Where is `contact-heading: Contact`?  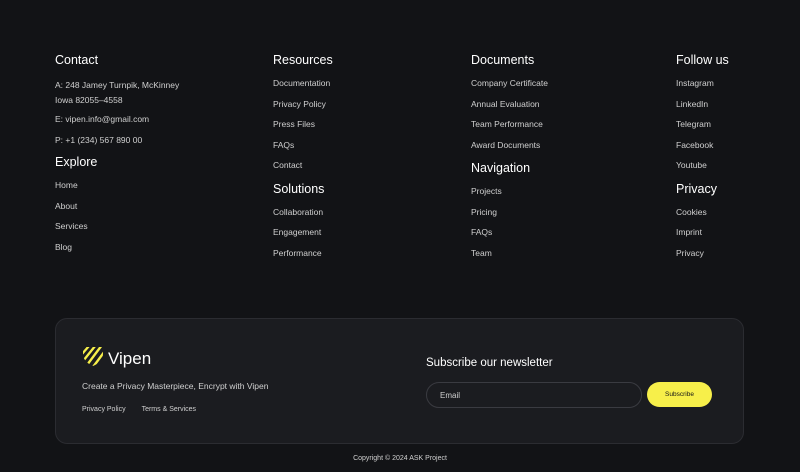 contact-heading: Contact is located at coordinates (77, 60).